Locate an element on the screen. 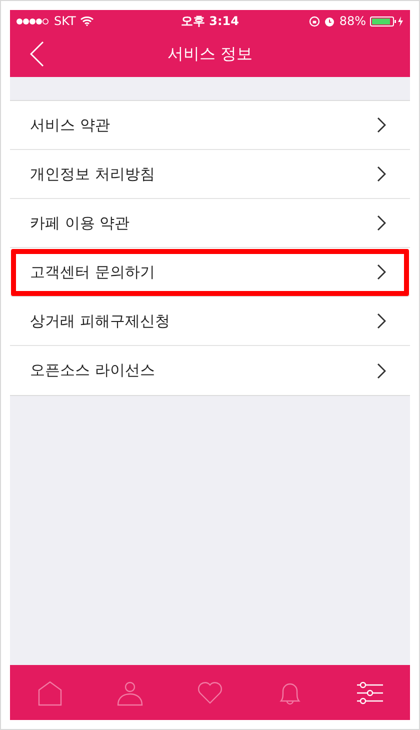  menu-item: 오픈소스 라이선스 is located at coordinates (210, 370).